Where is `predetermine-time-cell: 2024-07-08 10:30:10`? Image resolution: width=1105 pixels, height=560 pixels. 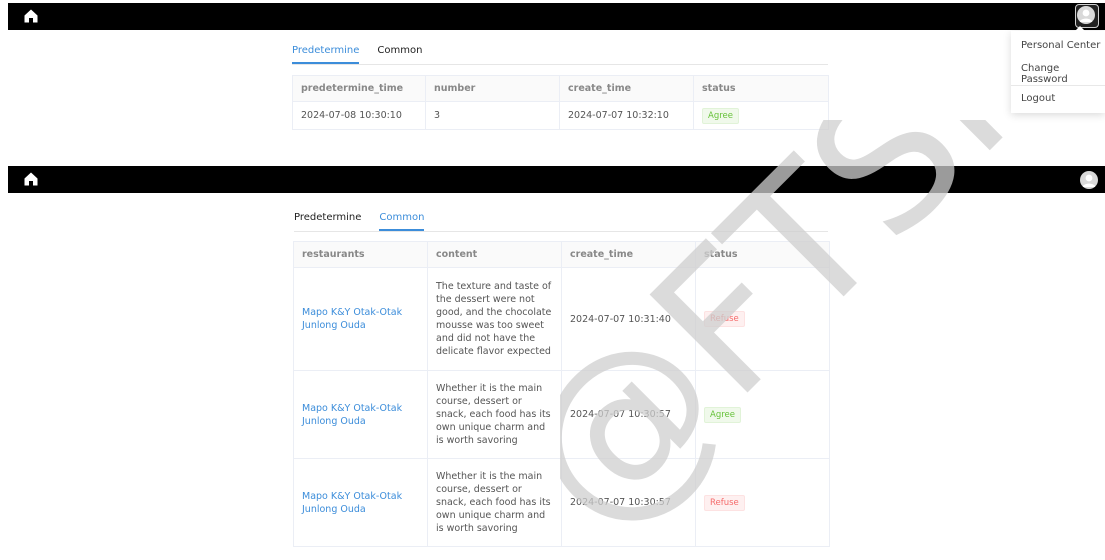
predetermine-time-cell: 2024-07-08 10:30:10 is located at coordinates (359, 115).